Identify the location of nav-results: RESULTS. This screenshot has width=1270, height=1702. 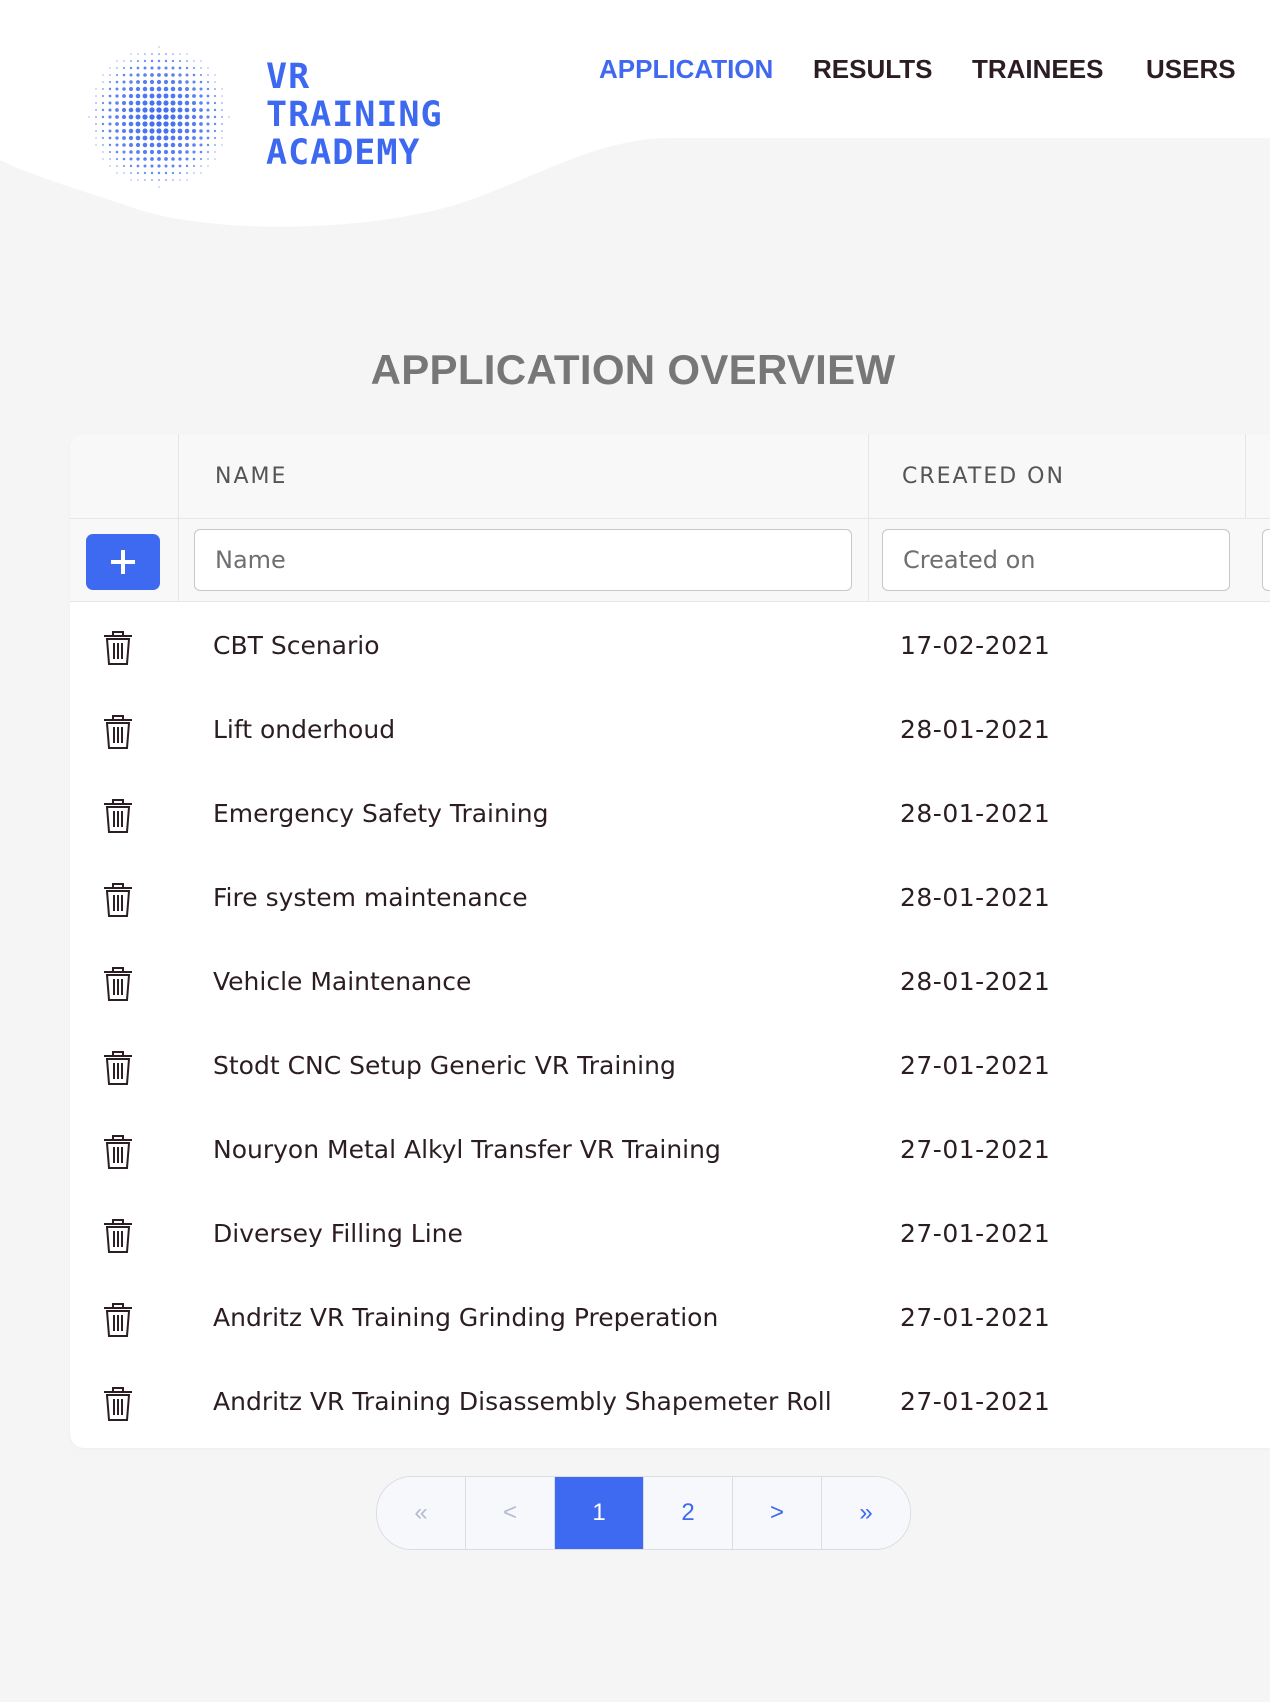
(872, 69).